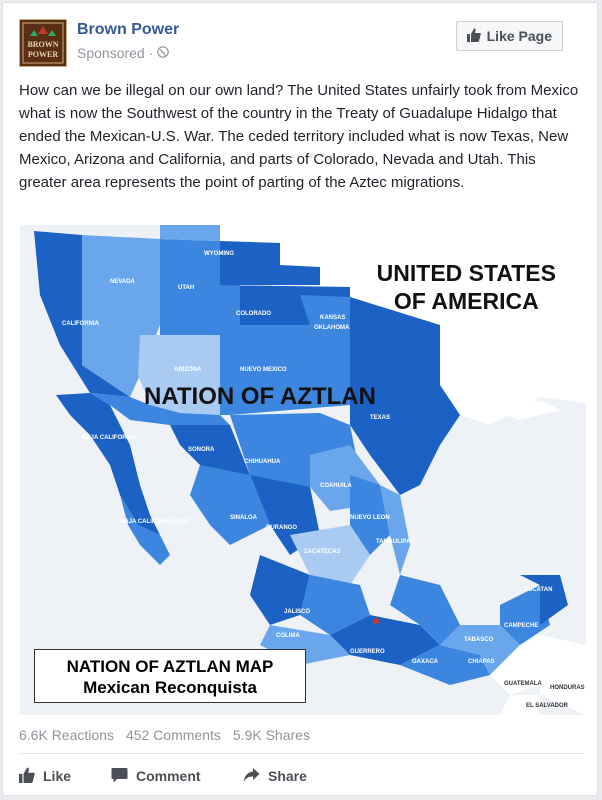  What do you see at coordinates (288, 636) in the screenshot?
I see `state-label-colima: COLIMA` at bounding box center [288, 636].